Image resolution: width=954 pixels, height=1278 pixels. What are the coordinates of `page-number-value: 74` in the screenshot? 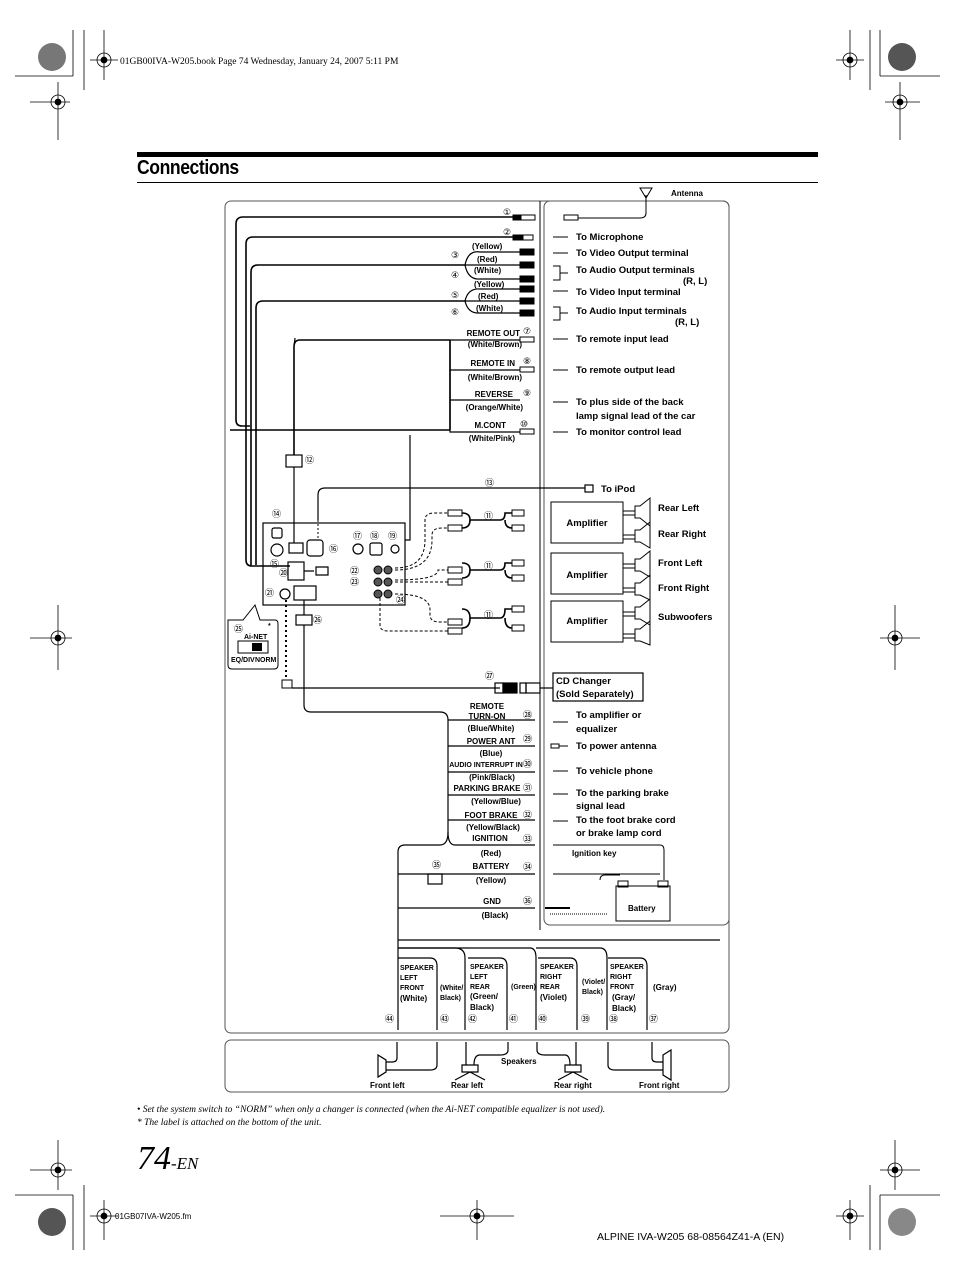 It's located at (154, 1158).